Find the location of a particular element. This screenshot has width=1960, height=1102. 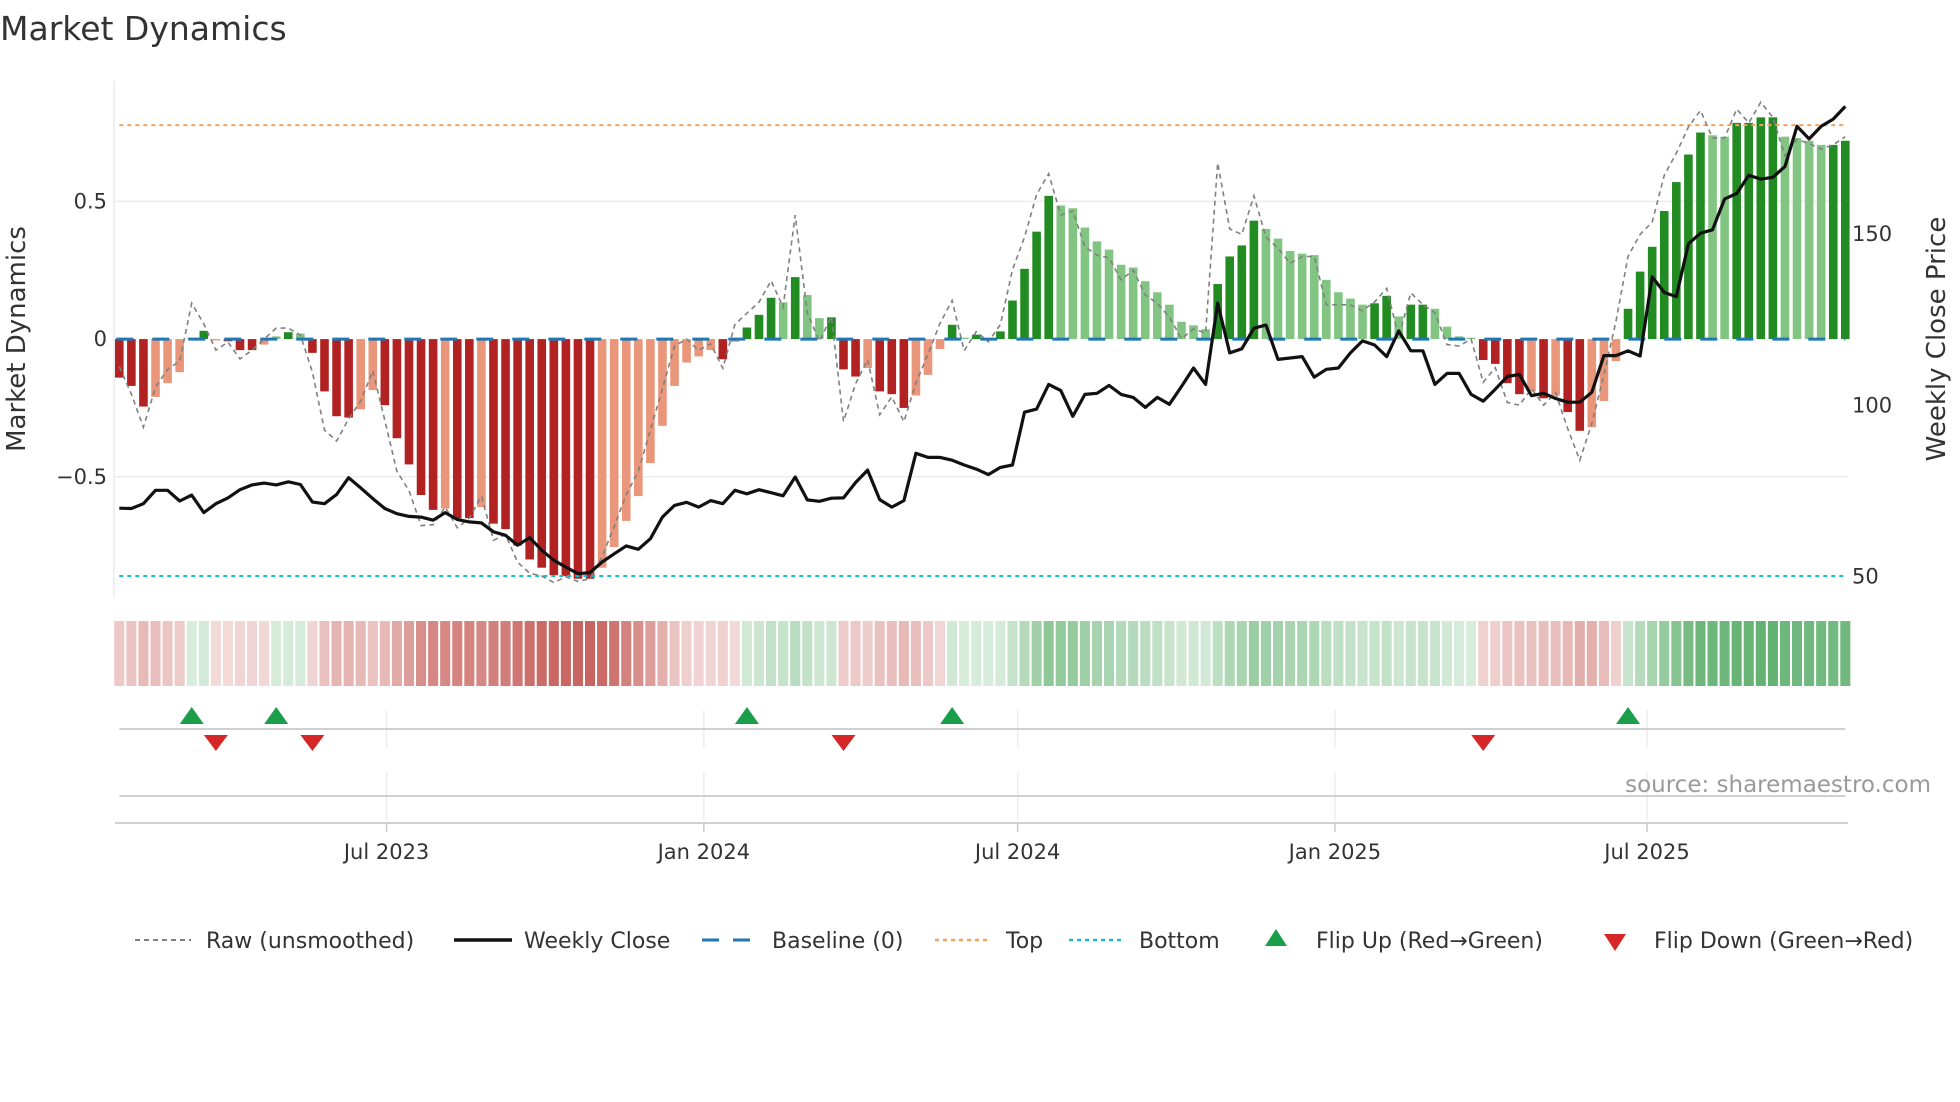

x-tick-label: Jan 2024 is located at coordinates (703, 852).